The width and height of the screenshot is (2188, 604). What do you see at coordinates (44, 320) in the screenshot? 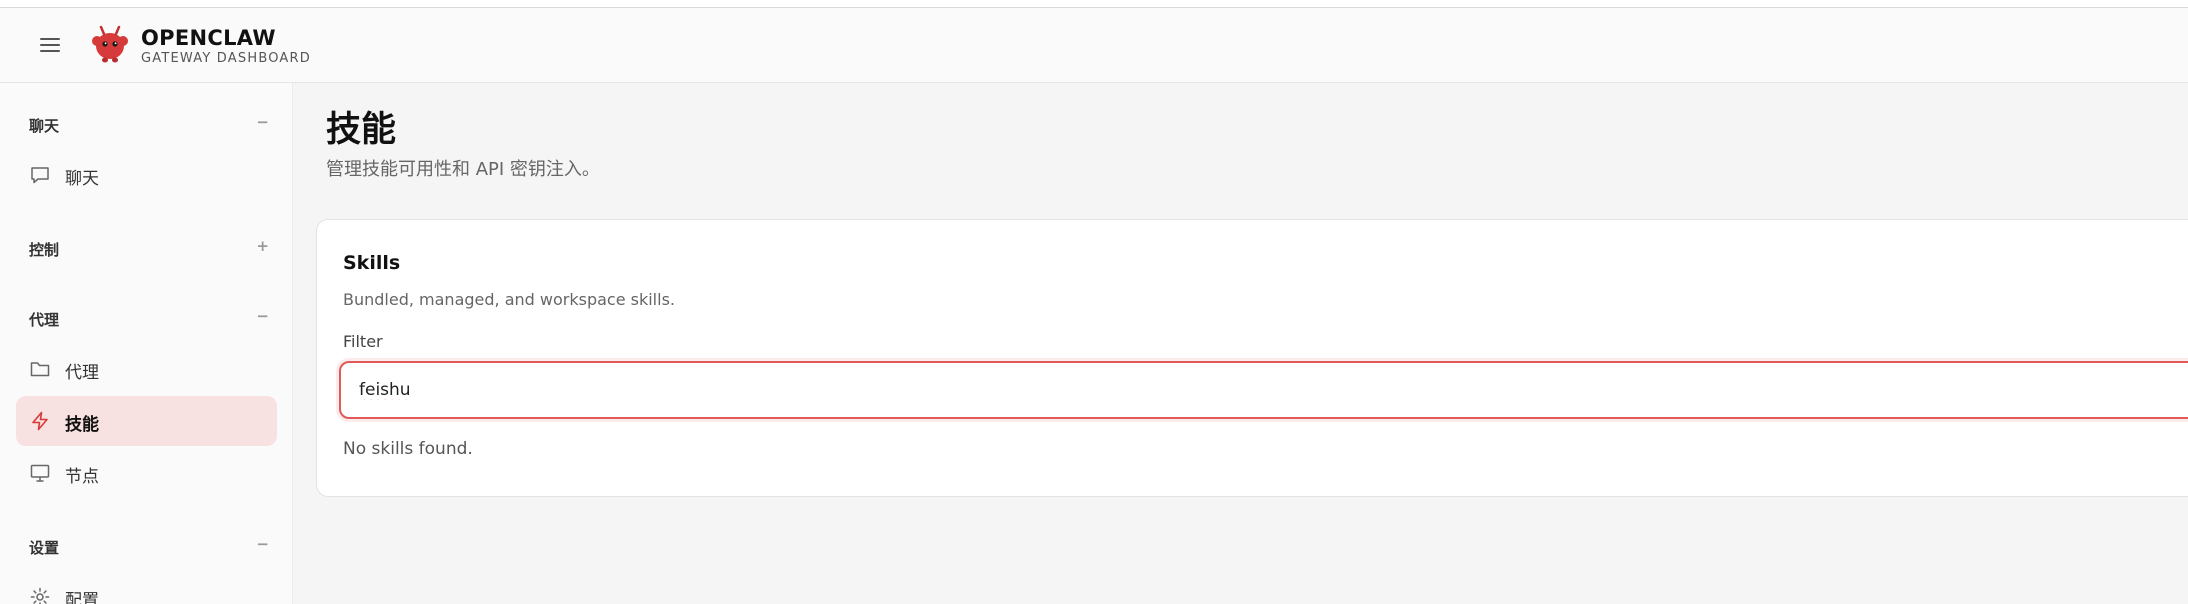
I see `sidebar-group-label: 代理` at bounding box center [44, 320].